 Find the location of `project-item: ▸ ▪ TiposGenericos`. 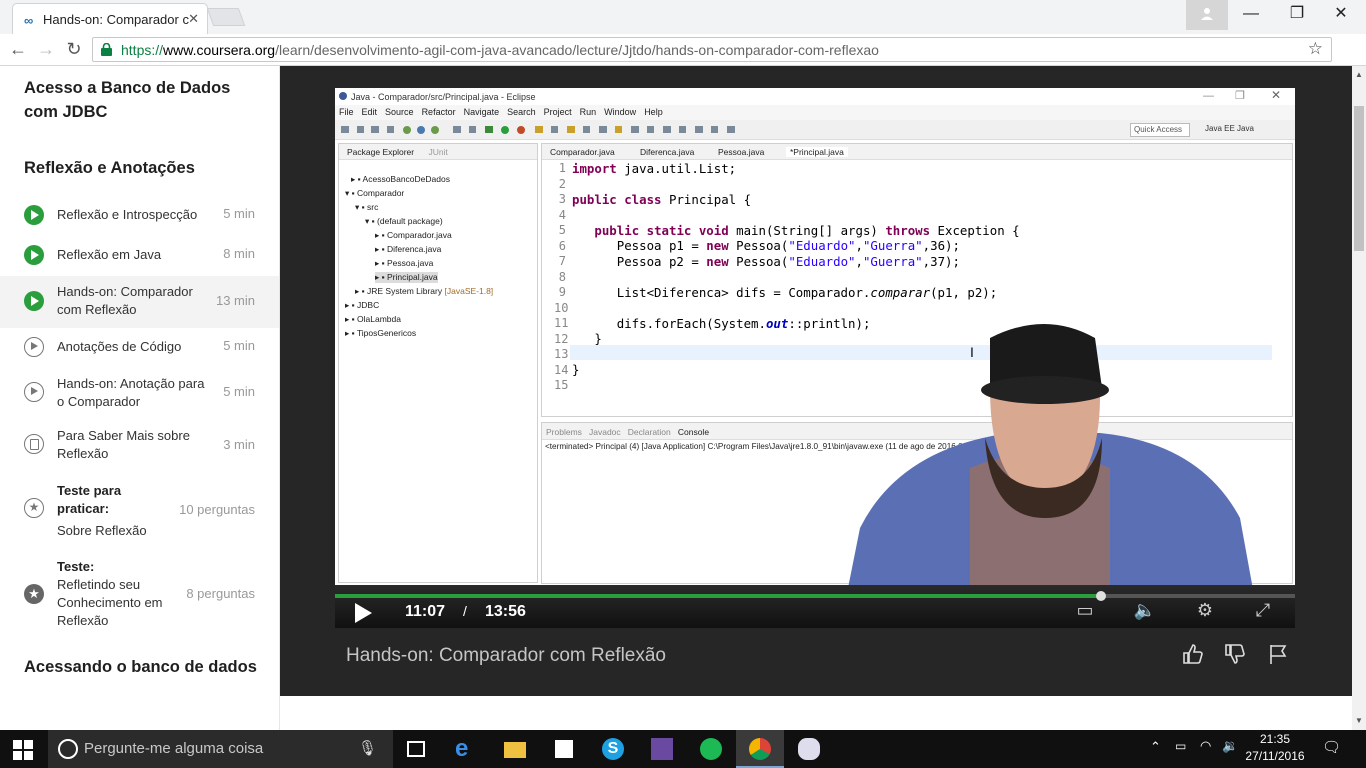

project-item: ▸ ▪ TiposGenericos is located at coordinates (381, 333).